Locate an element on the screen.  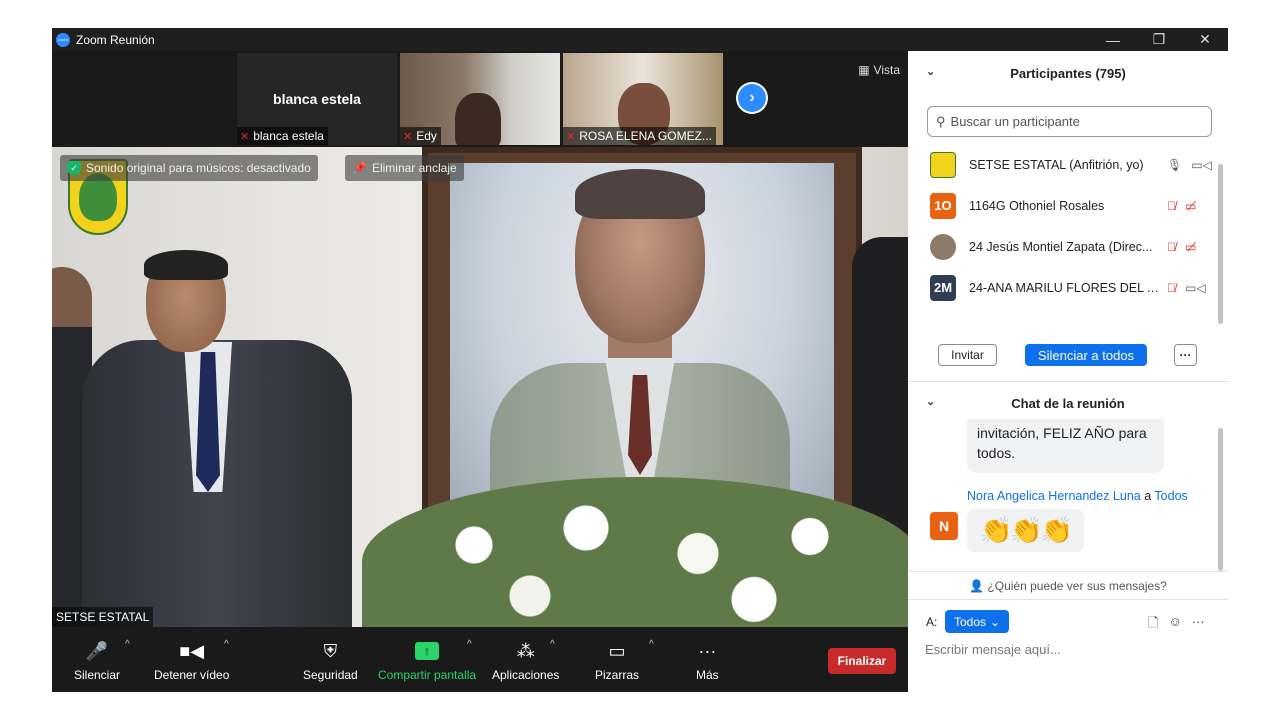
more-options-button: ··· is located at coordinates (1185, 355).